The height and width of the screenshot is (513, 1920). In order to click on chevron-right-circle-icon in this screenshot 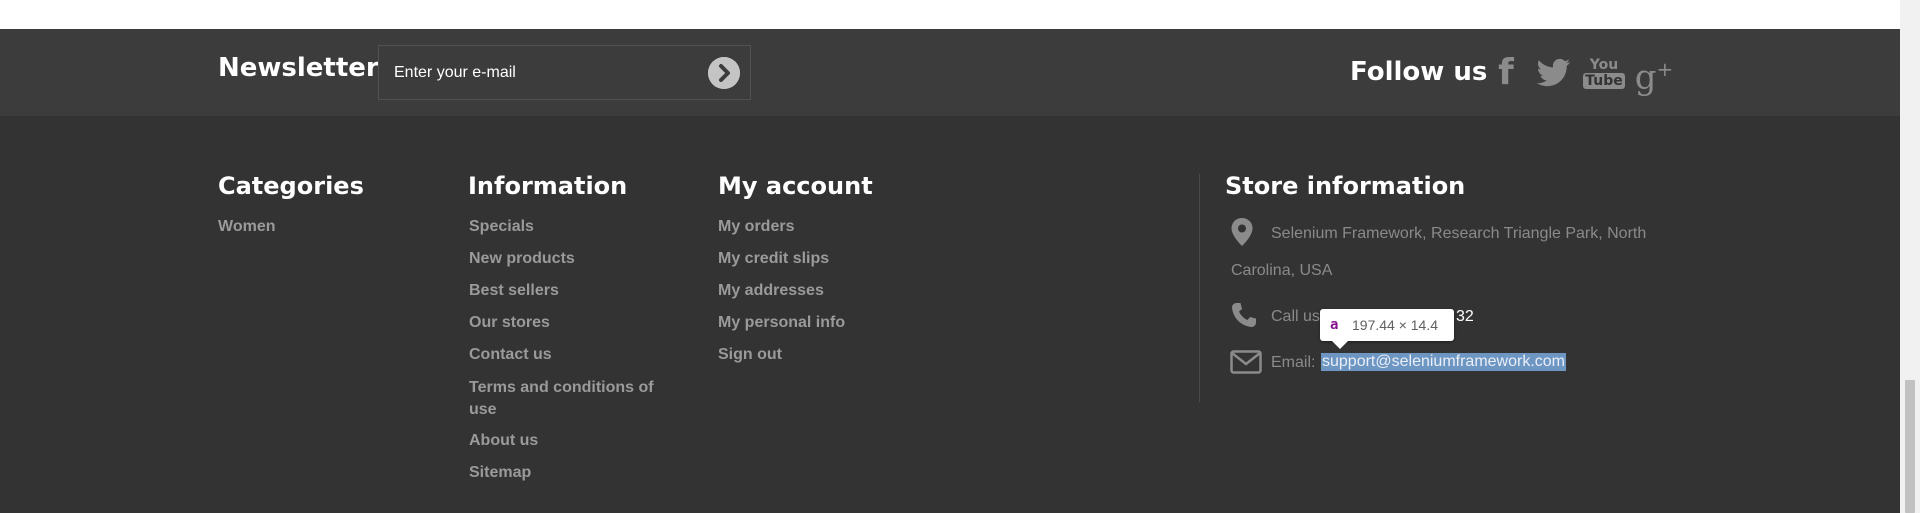, I will do `click(724, 73)`.